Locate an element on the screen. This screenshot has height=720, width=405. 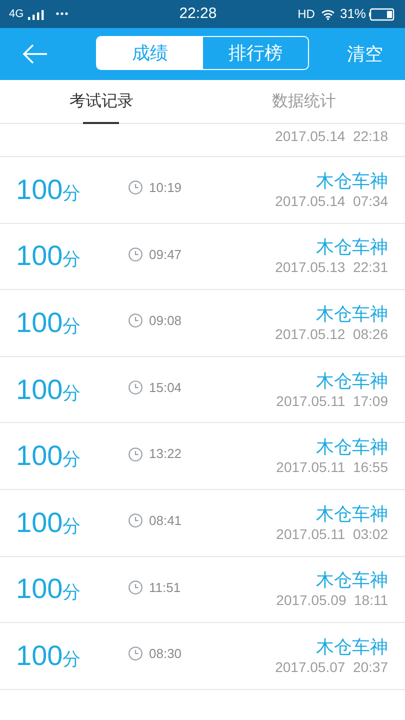
record-date: 2017.05.12 08:26 is located at coordinates (331, 333).